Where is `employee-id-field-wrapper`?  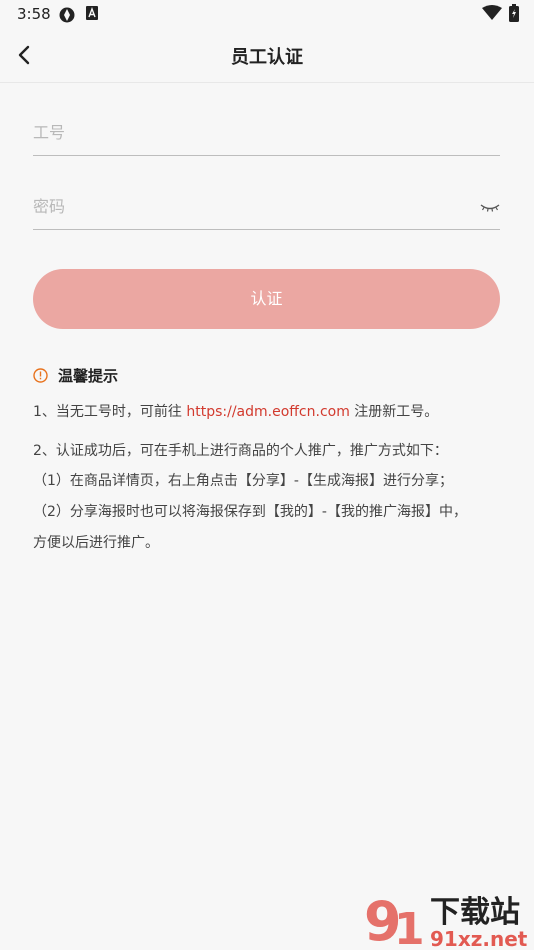
employee-id-field-wrapper is located at coordinates (266, 135).